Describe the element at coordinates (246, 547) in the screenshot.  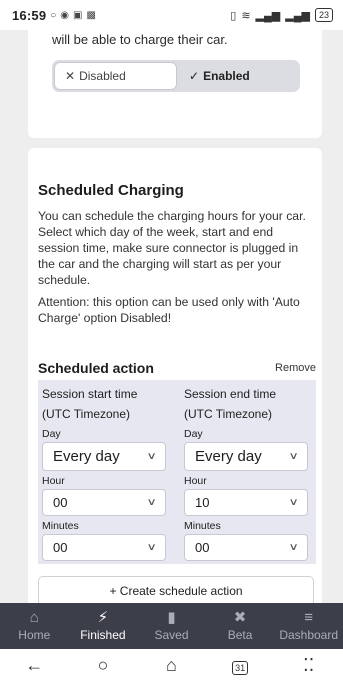
I see `end-minutes-select: 00 ∨` at that location.